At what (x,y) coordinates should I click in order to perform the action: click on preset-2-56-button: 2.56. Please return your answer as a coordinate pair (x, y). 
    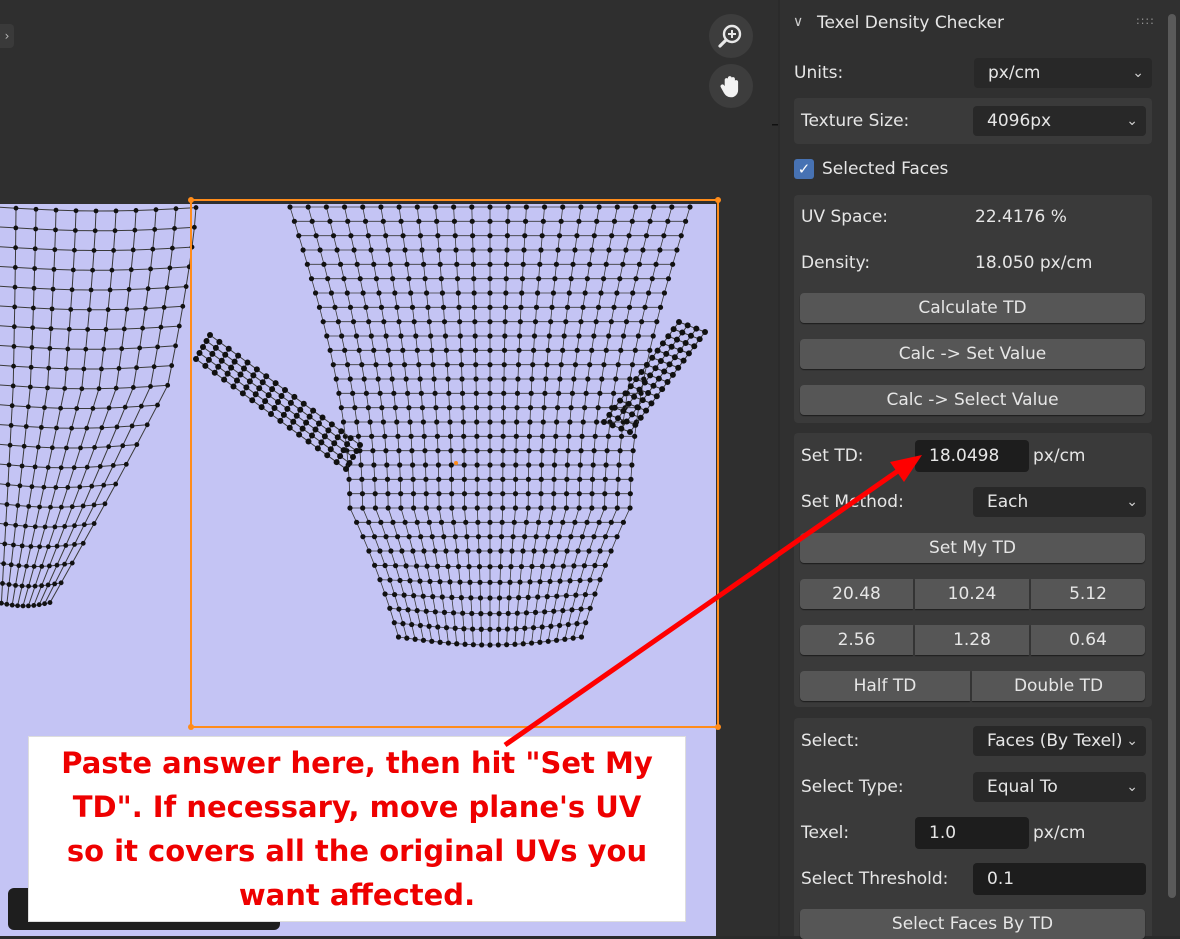
    Looking at the image, I should click on (856, 640).